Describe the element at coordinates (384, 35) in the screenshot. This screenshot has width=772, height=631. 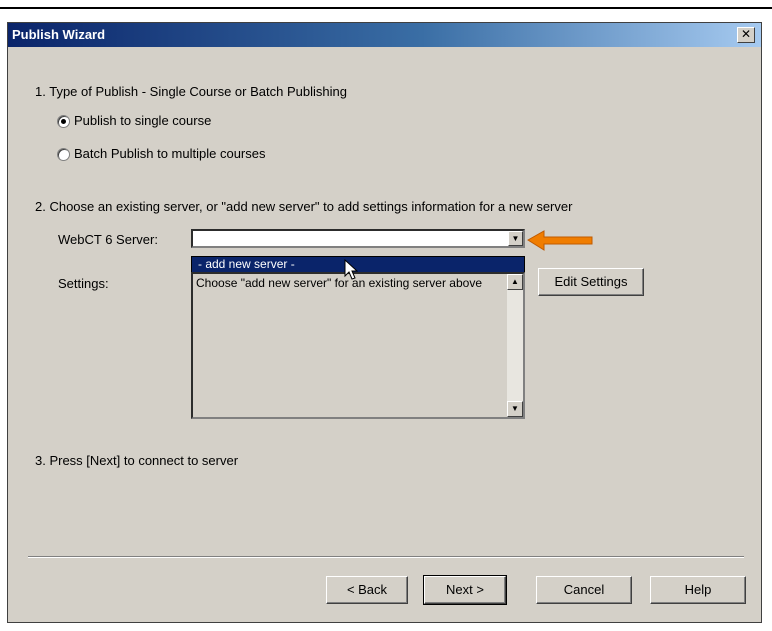
I see `title-bar: Publish Wizard ✕` at that location.